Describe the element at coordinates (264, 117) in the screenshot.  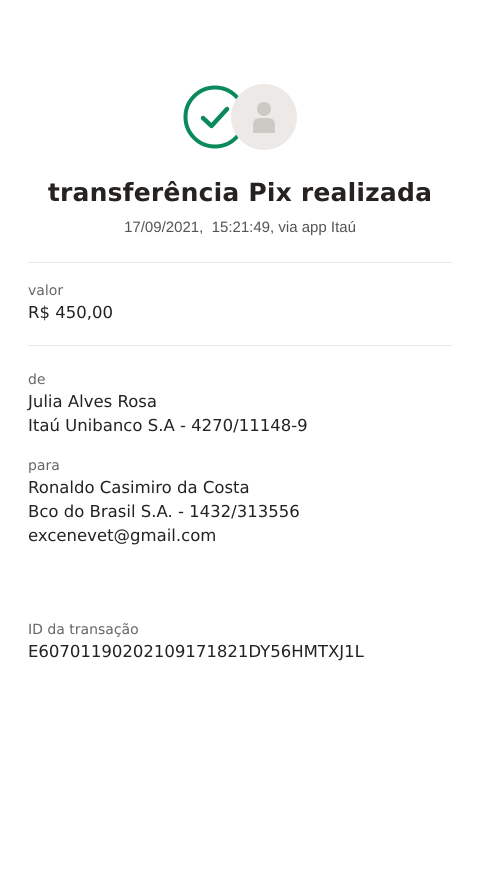
I see `person-icon` at that location.